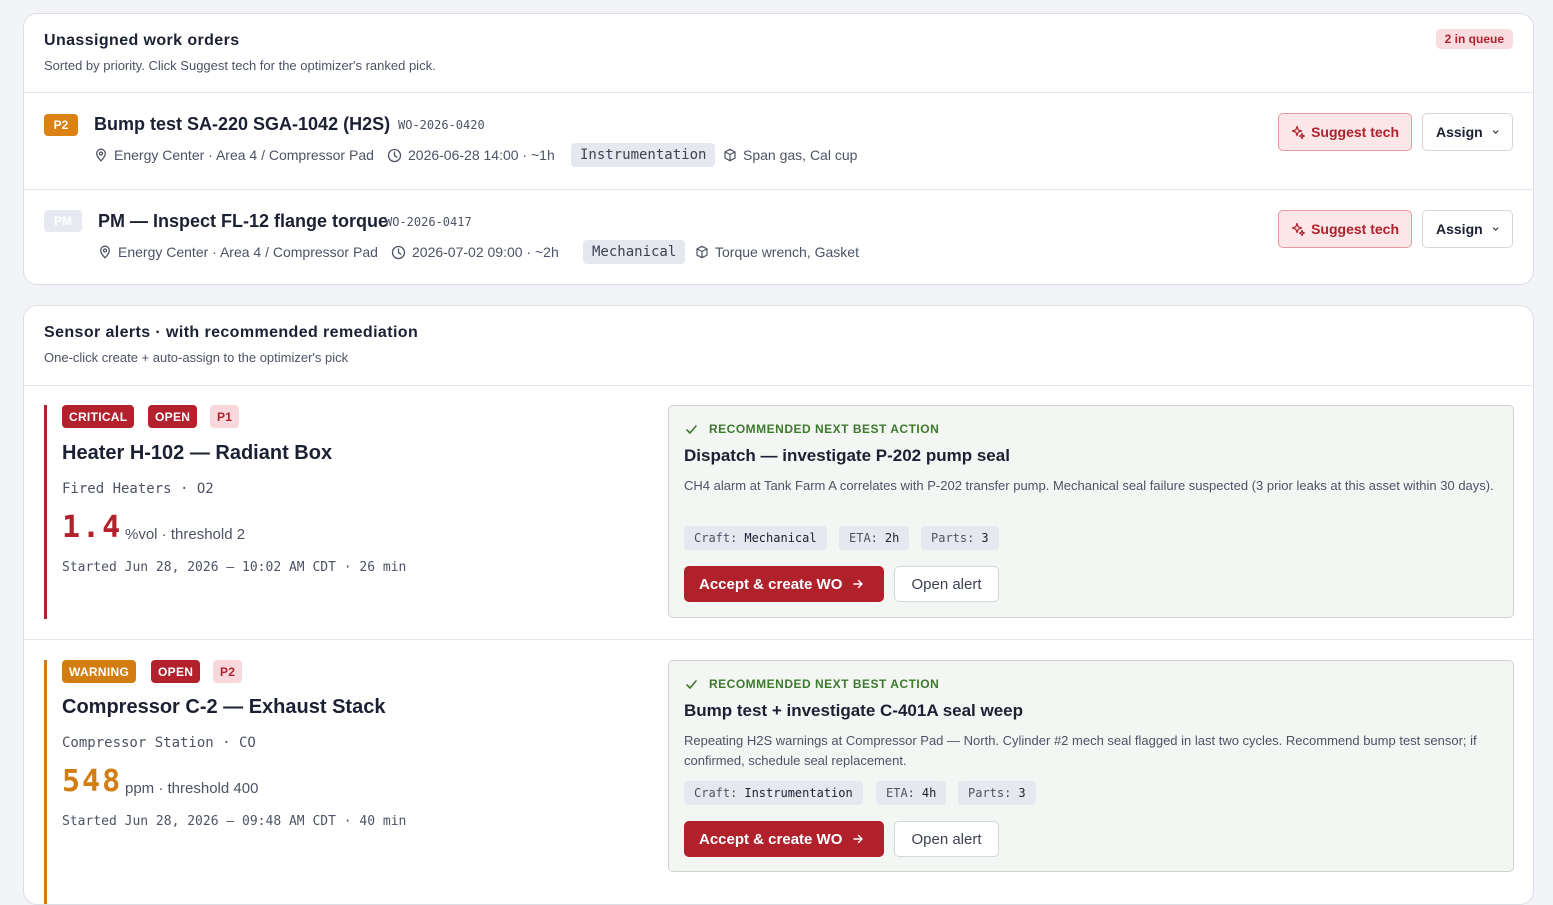  What do you see at coordinates (634, 252) in the screenshot?
I see `craft-chip: Mechanical` at bounding box center [634, 252].